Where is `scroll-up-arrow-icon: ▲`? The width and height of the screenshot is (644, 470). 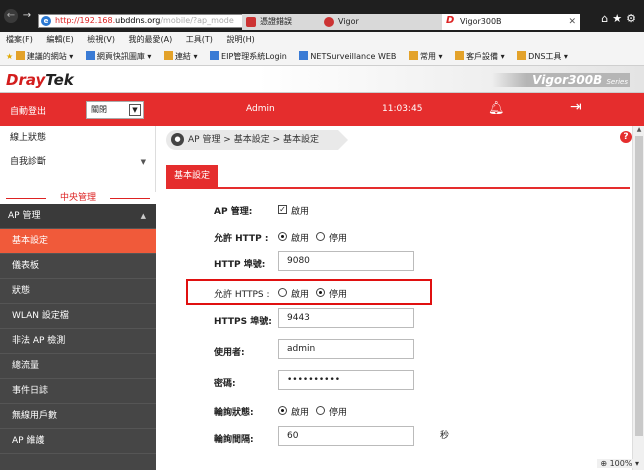 scroll-up-arrow-icon: ▲ is located at coordinates (638, 131).